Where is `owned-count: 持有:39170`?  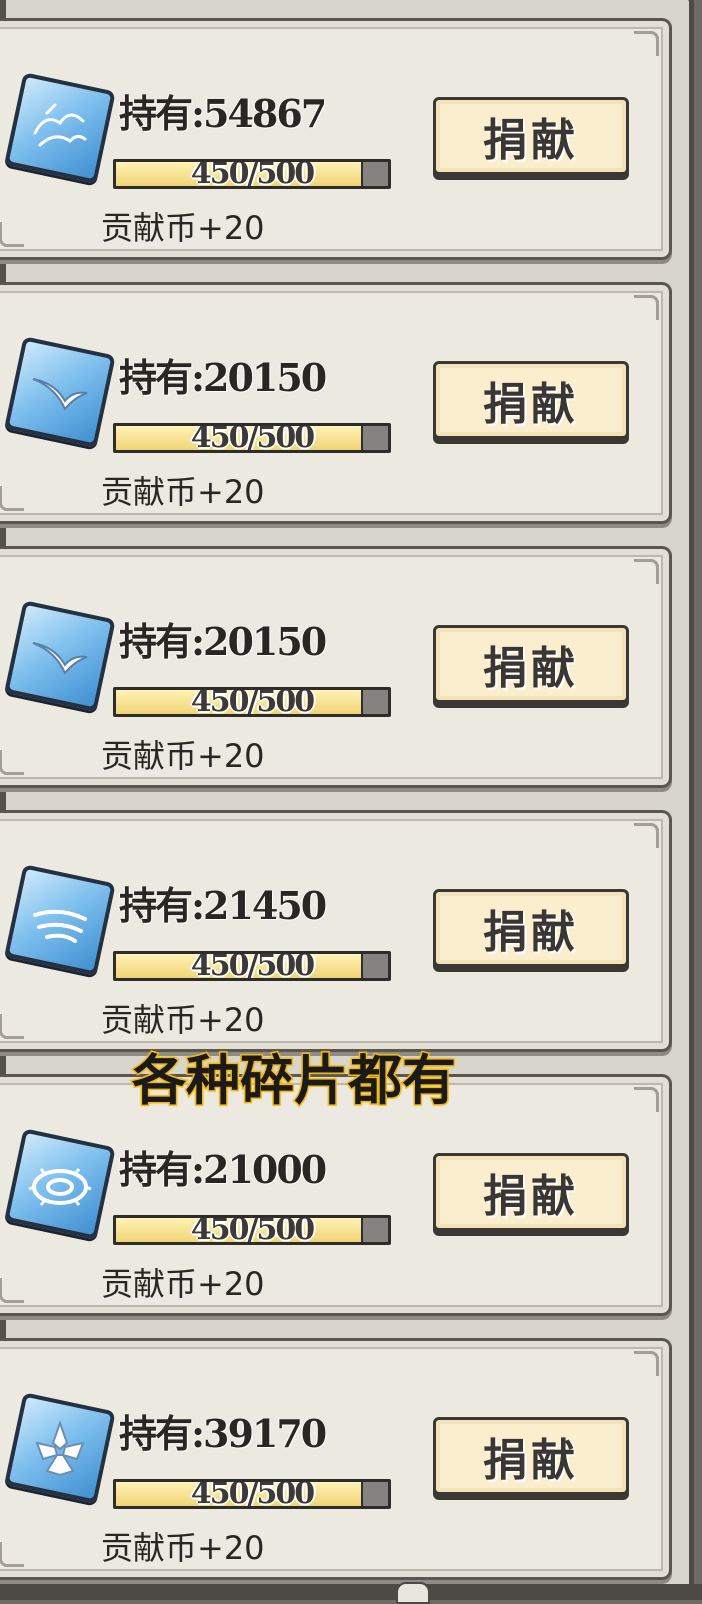 owned-count: 持有:39170 is located at coordinates (223, 1433).